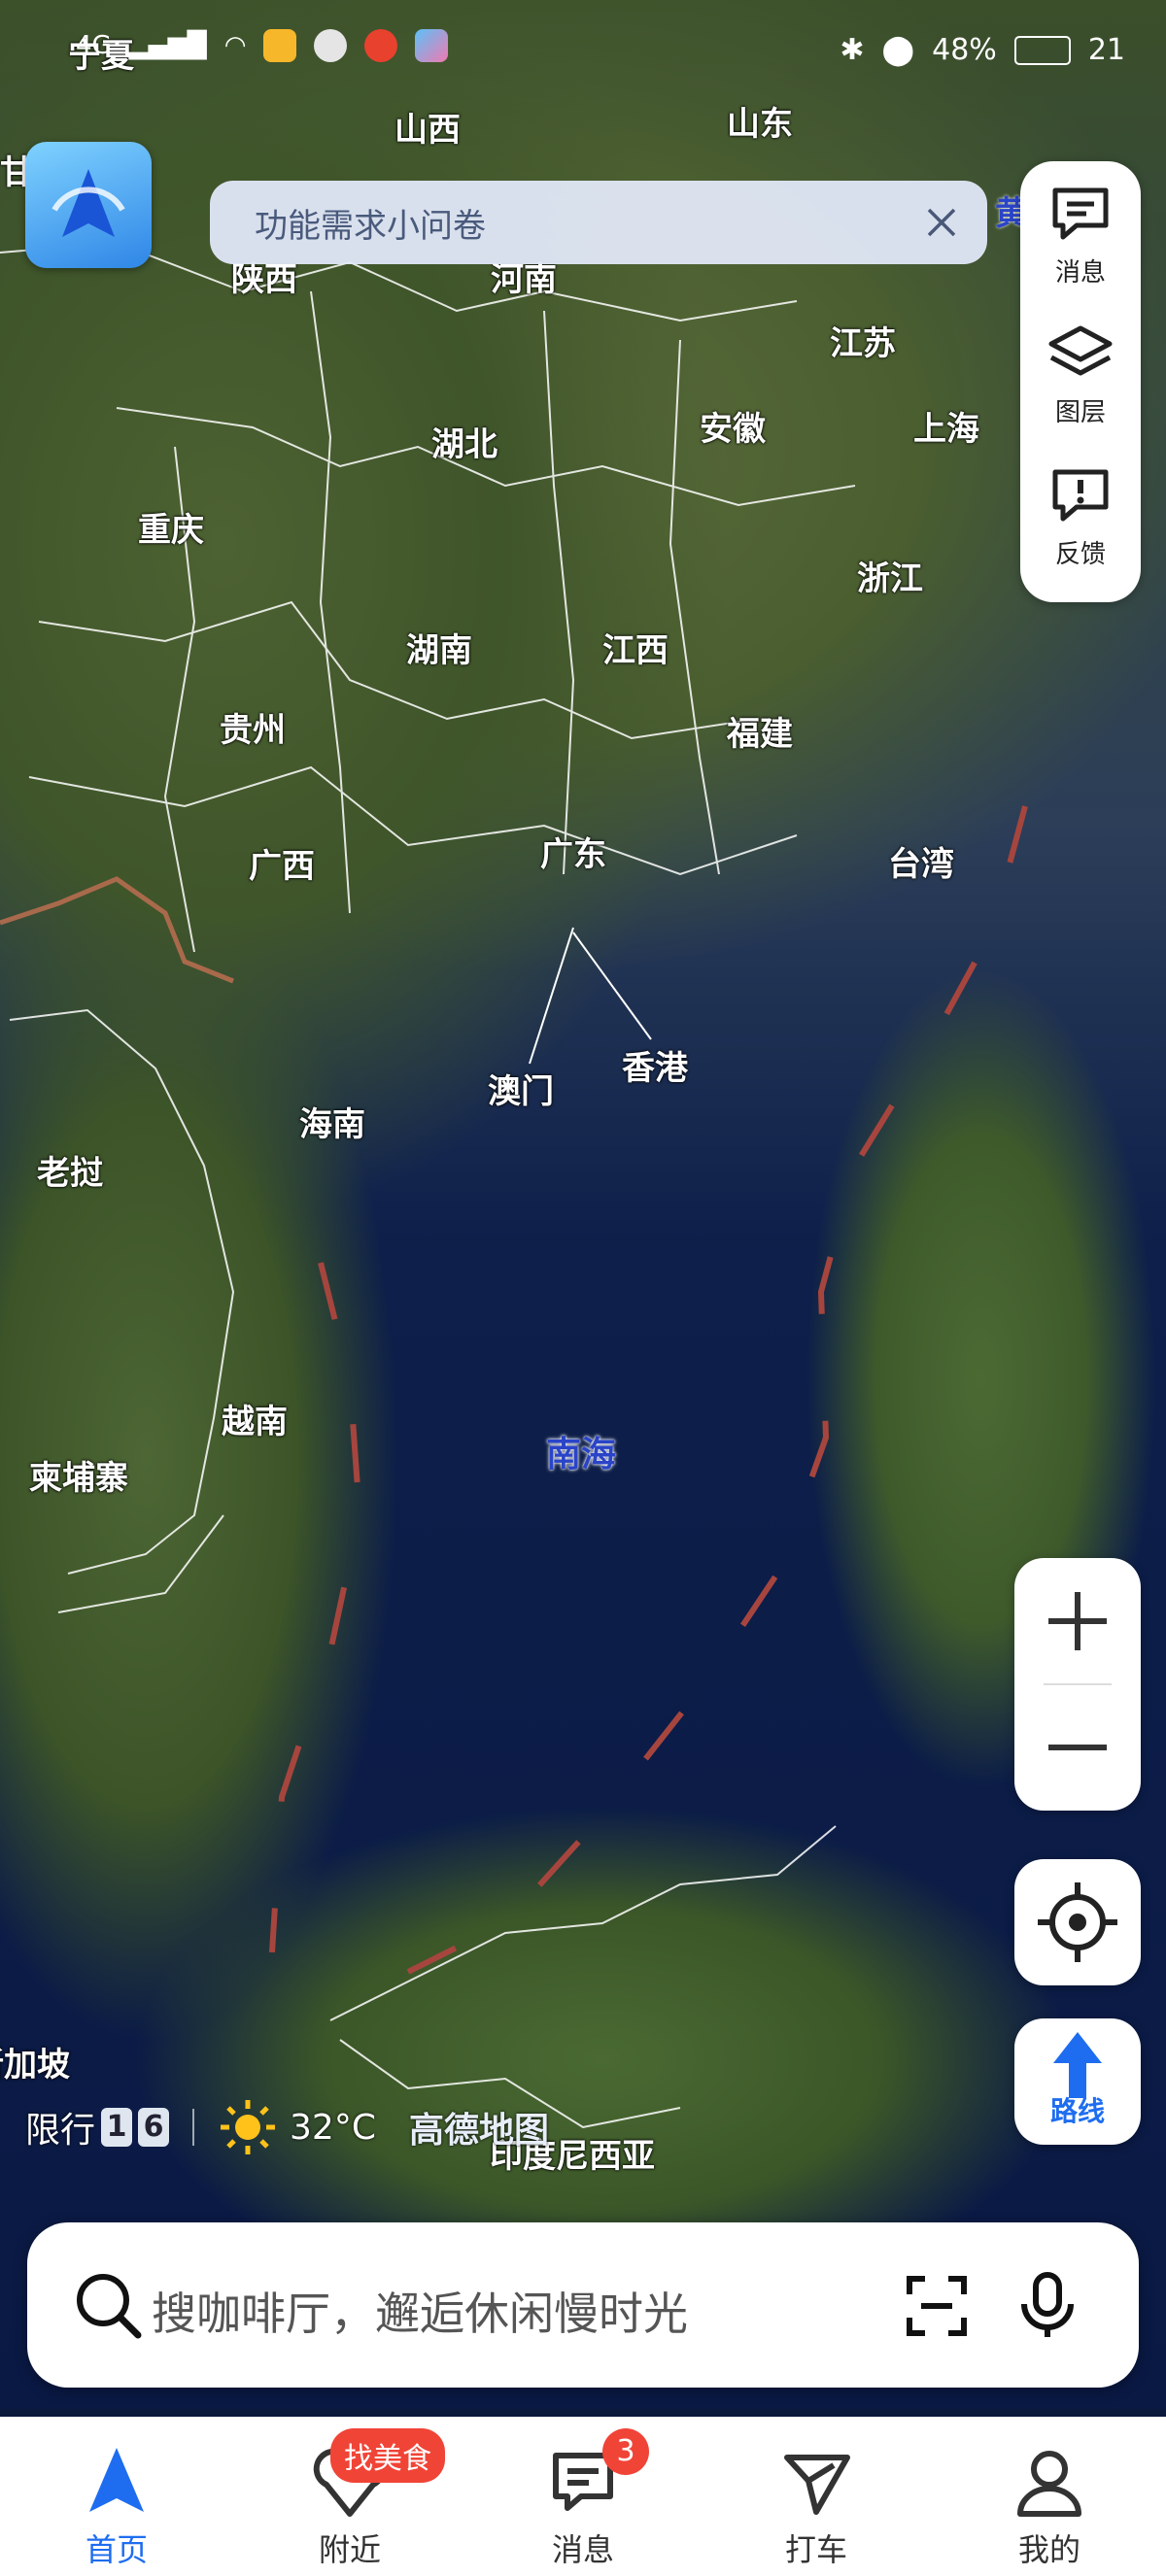  I want to click on tab-profile: 我的, so click(1049, 2496).